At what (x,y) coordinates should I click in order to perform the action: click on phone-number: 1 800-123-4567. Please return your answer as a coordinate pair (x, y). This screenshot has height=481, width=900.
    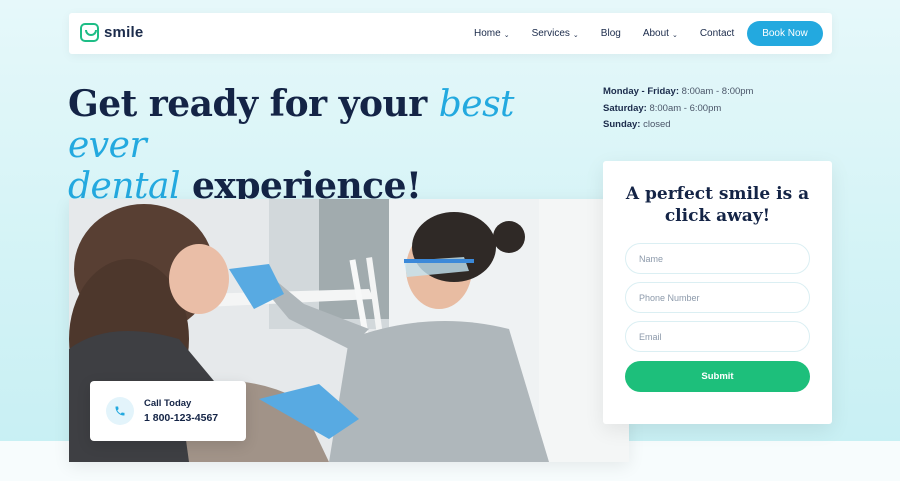
    Looking at the image, I should click on (181, 418).